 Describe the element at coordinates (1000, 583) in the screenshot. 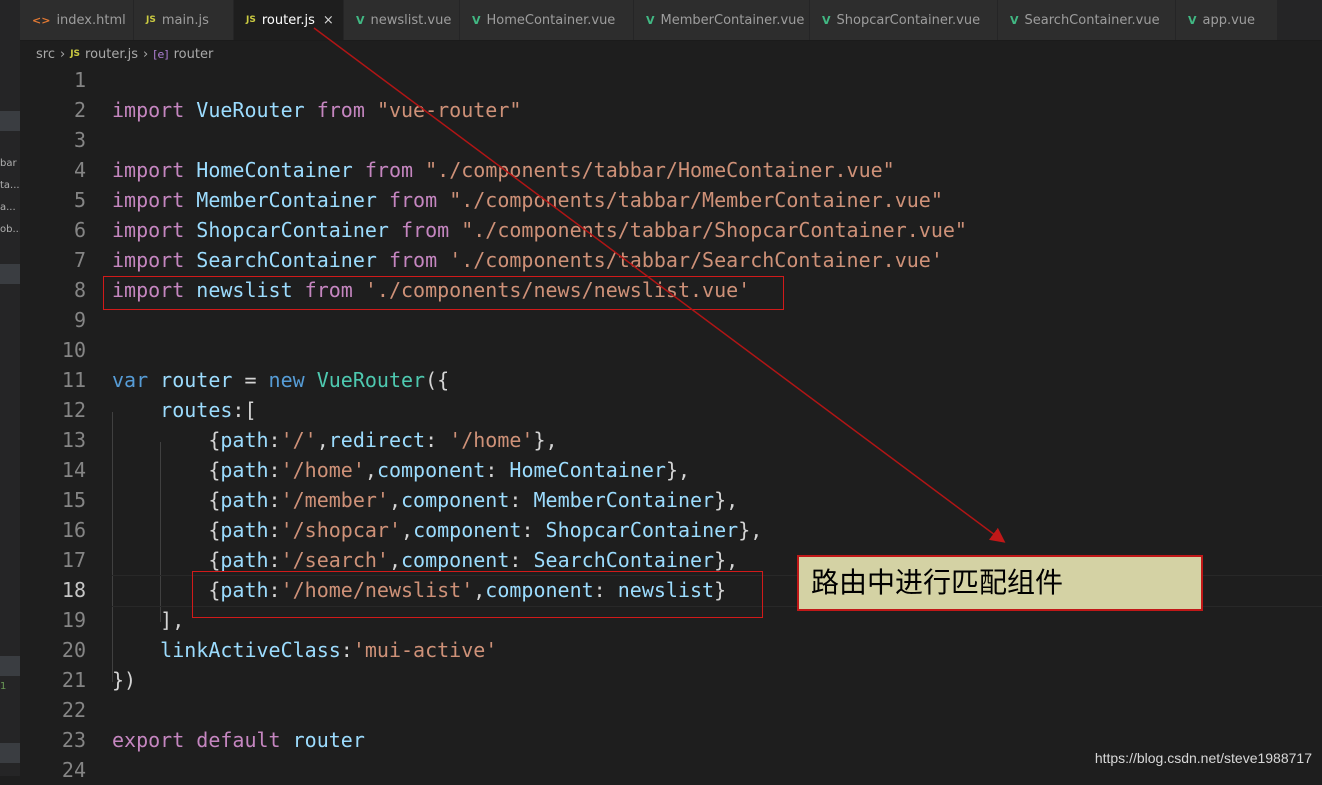

I see `annotation-callout: 路由中进行匹配组件` at that location.